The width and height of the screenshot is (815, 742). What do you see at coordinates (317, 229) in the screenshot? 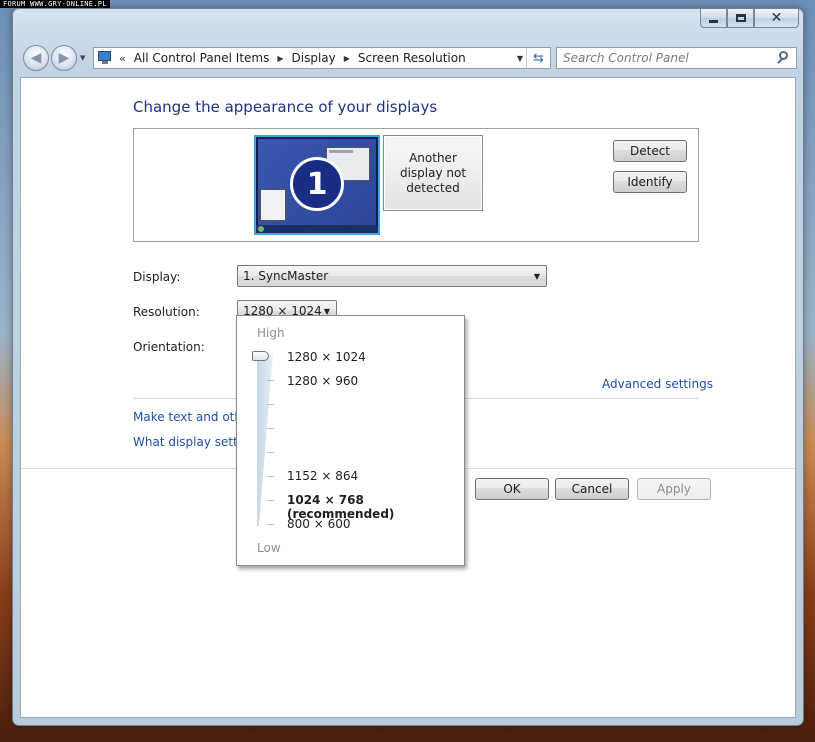
I see `monitor-taskbar-icon` at bounding box center [317, 229].